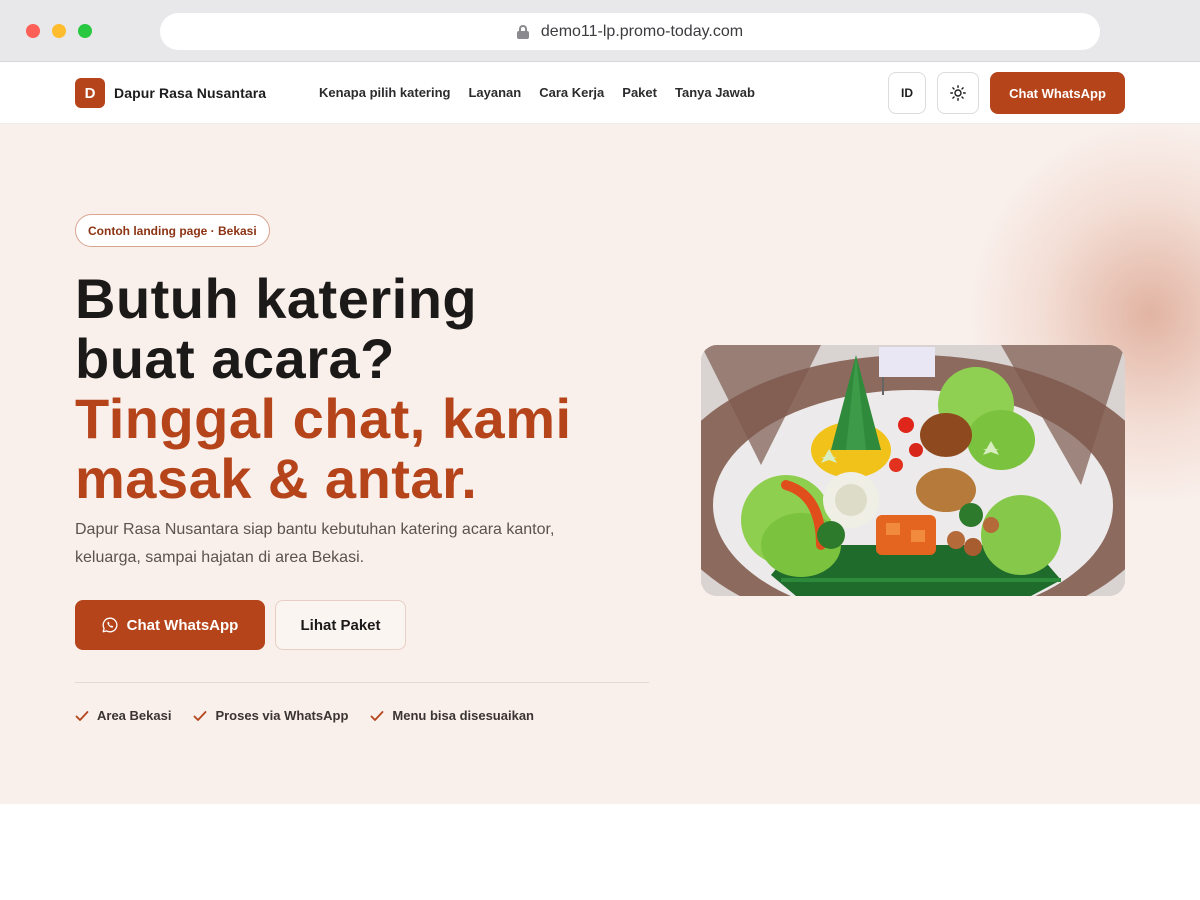  What do you see at coordinates (522, 31) in the screenshot?
I see `lock-icon` at bounding box center [522, 31].